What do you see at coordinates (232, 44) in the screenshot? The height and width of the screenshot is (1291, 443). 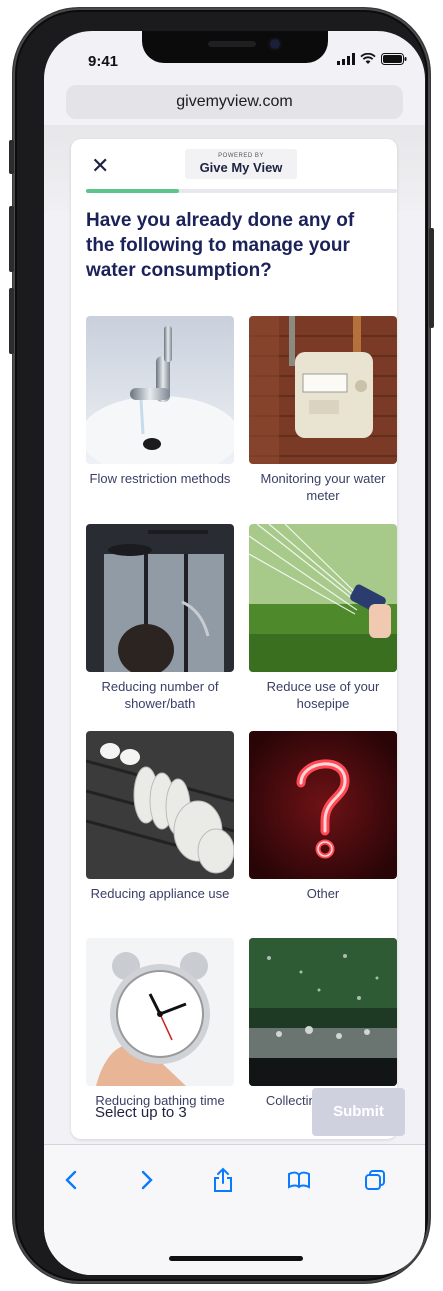 I see `speaker` at bounding box center [232, 44].